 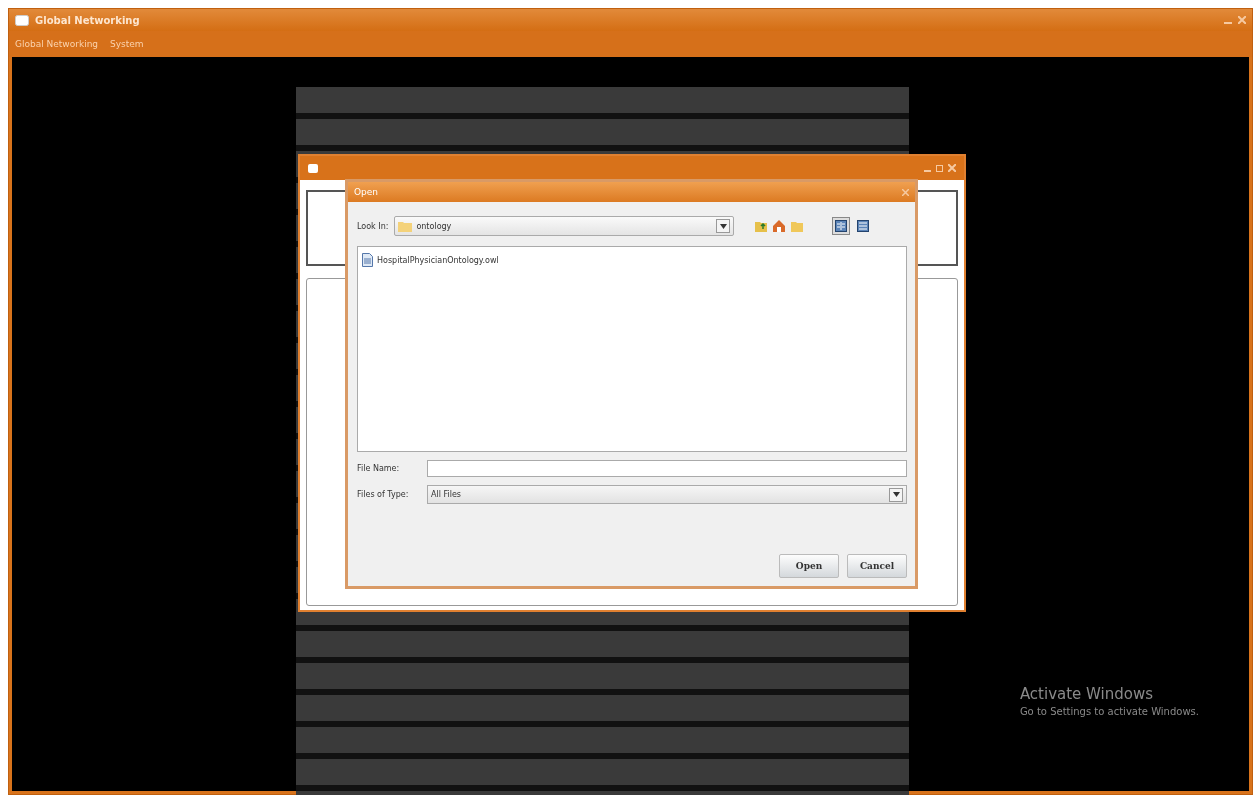 I want to click on dialog-title: Open, so click(x=366, y=192).